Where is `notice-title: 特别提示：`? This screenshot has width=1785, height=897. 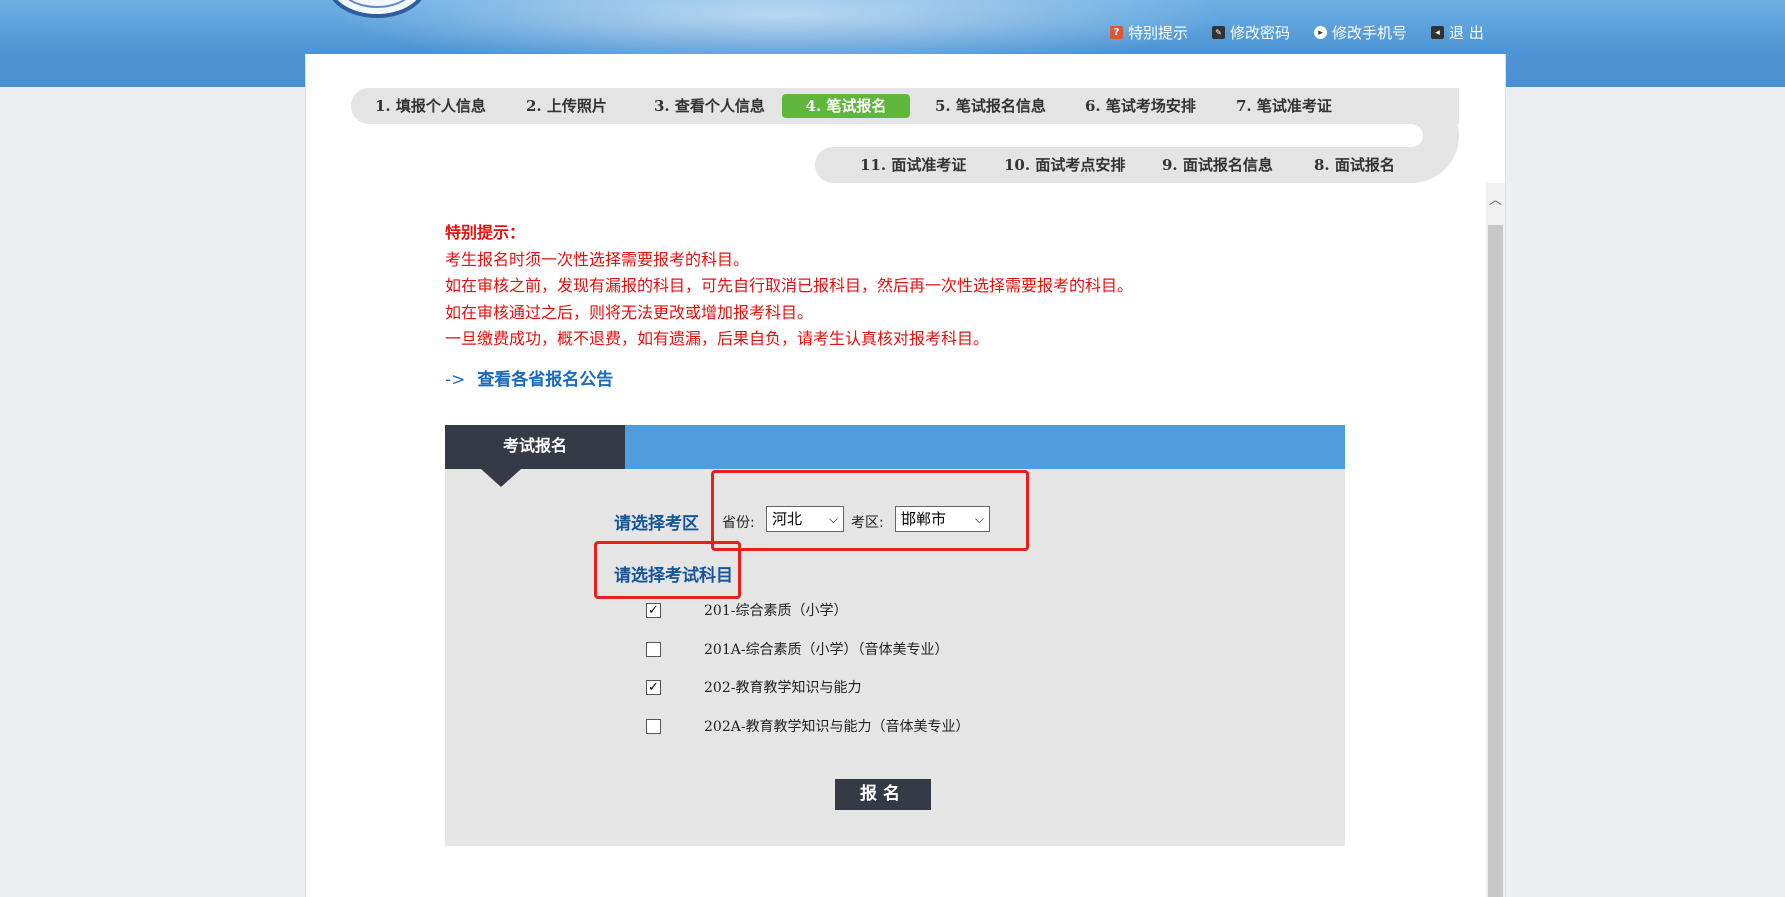 notice-title: 特别提示： is located at coordinates (485, 232).